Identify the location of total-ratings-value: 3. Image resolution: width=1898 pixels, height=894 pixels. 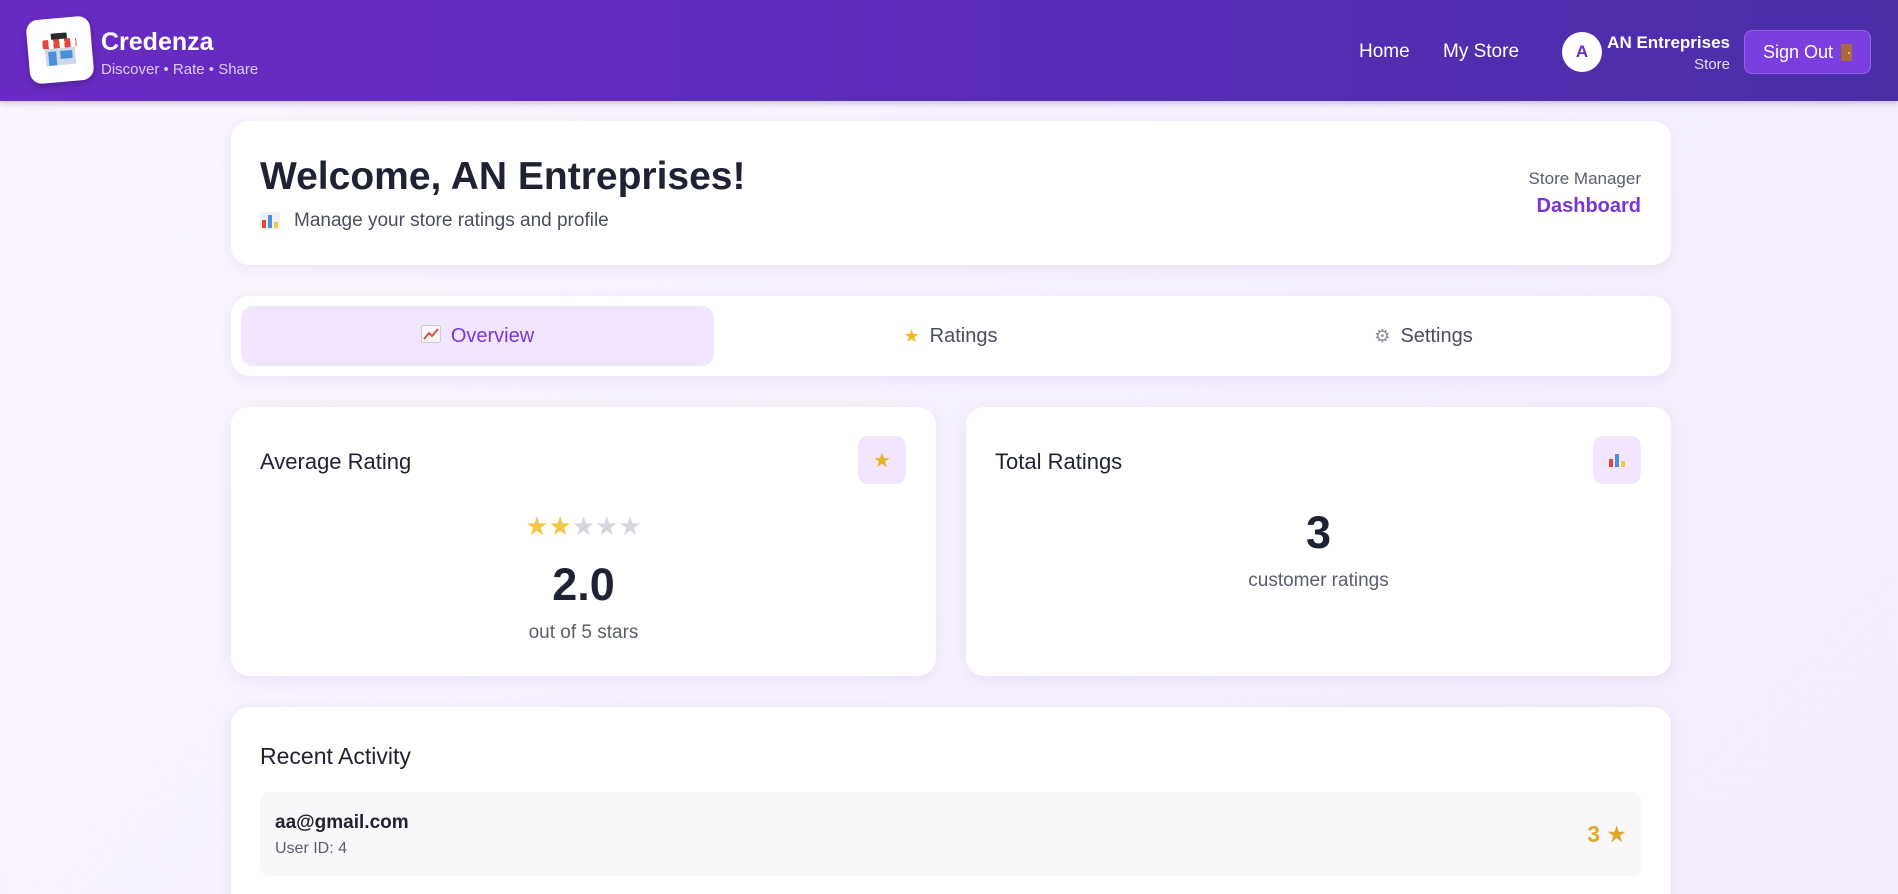
(1318, 532).